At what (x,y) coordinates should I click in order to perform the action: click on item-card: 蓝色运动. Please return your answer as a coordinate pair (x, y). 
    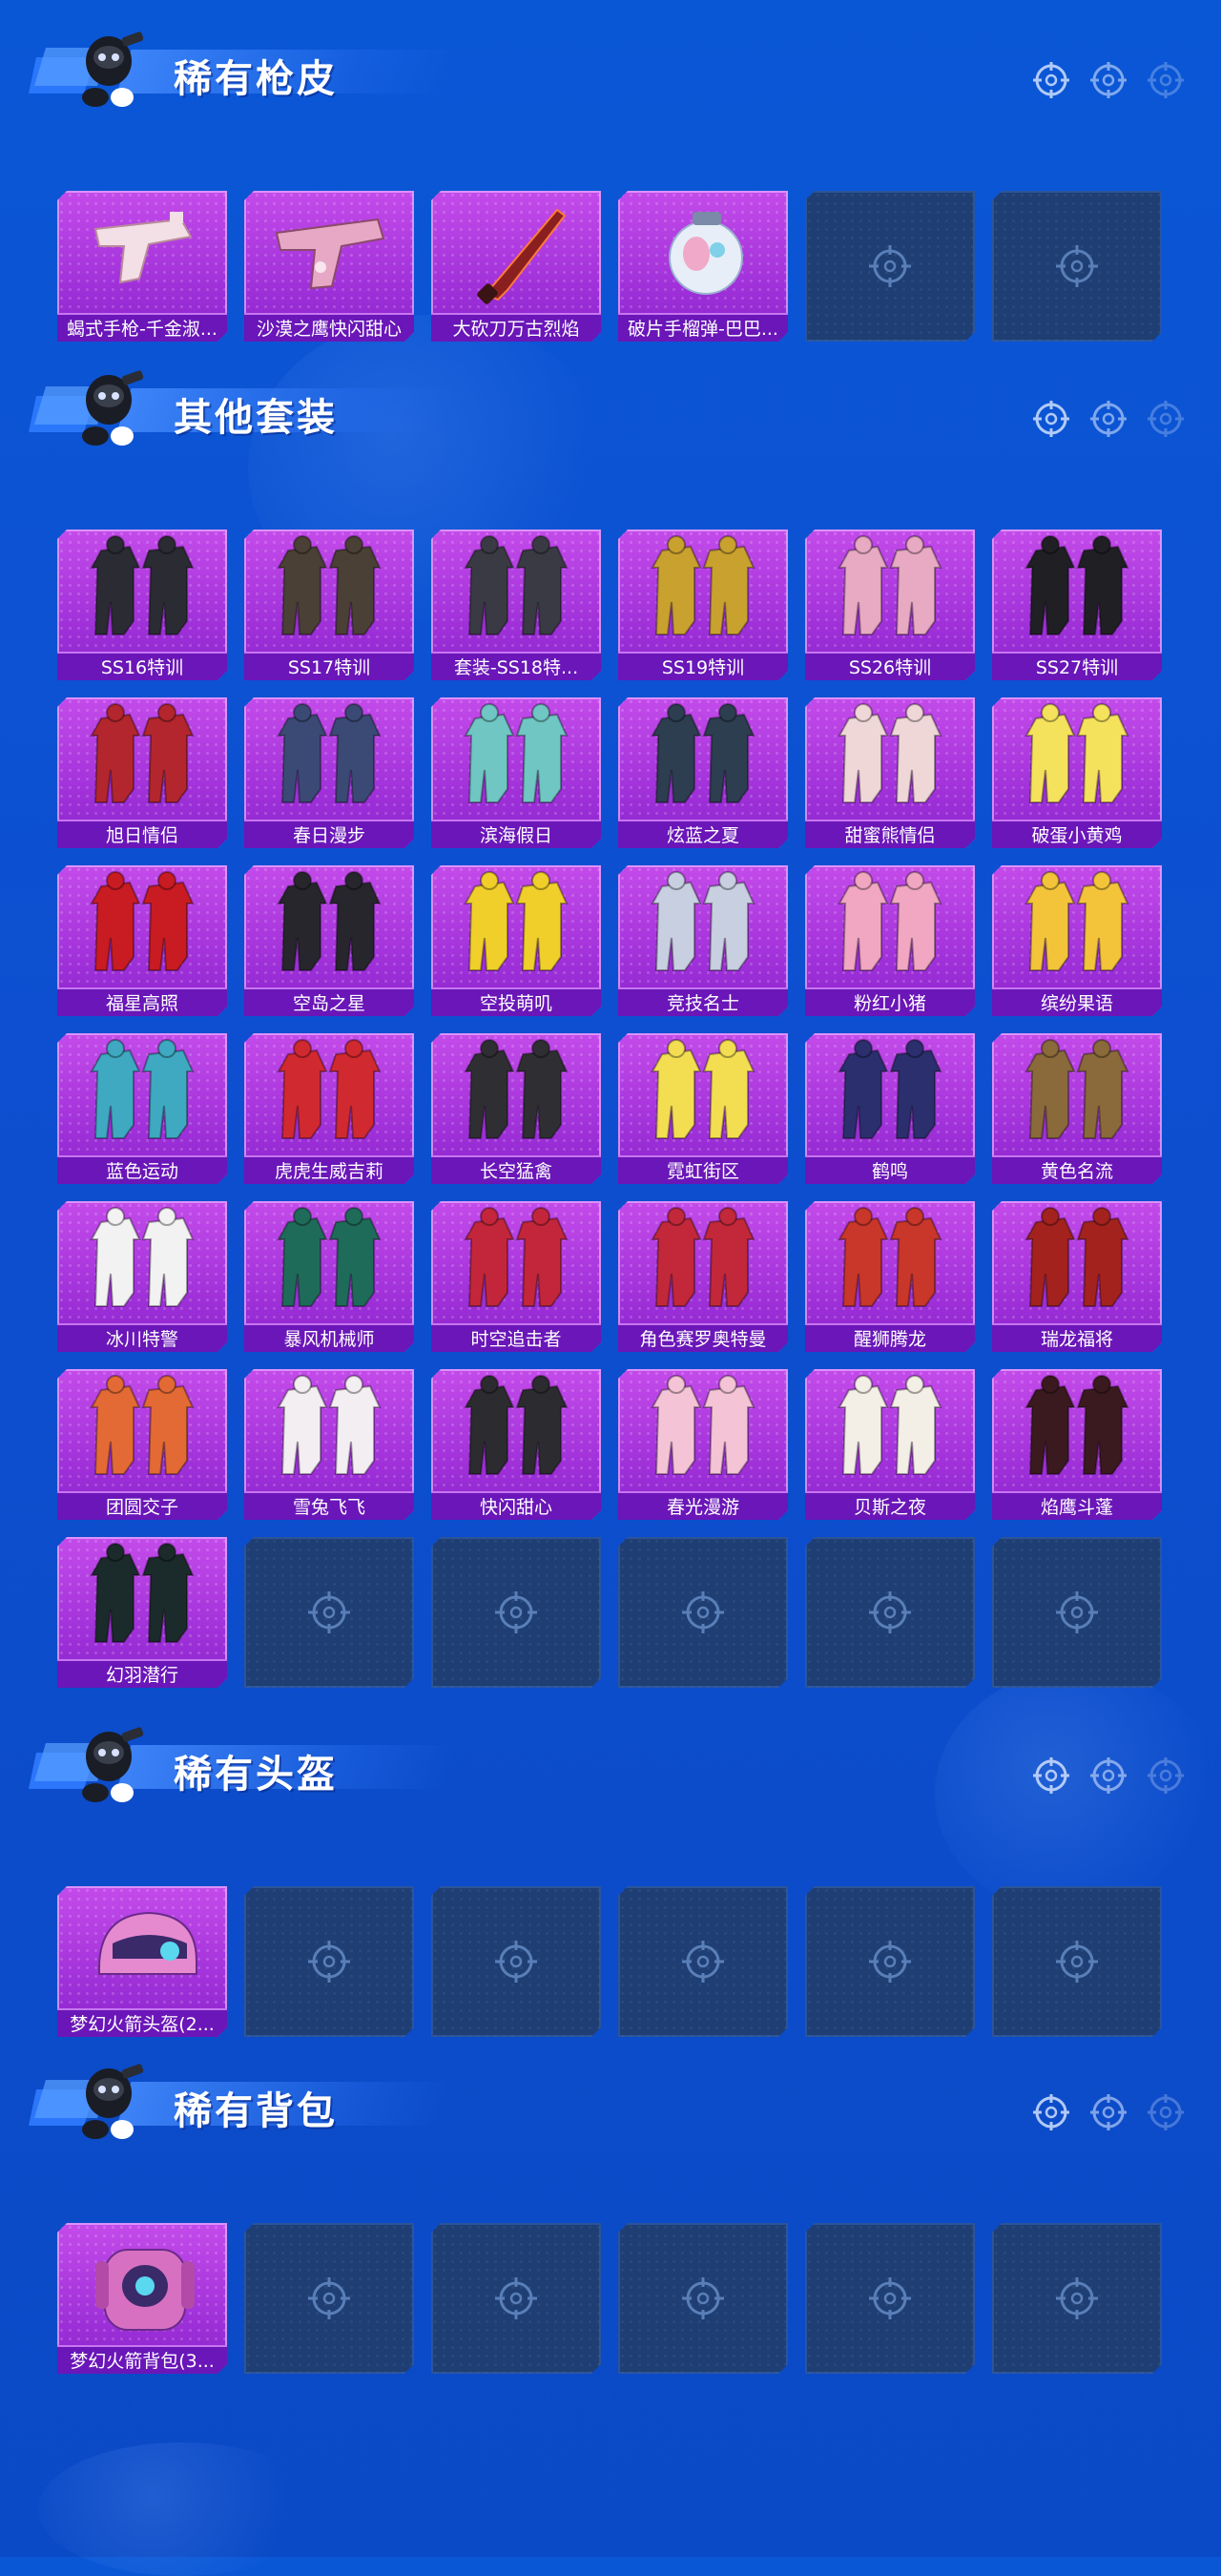
    Looking at the image, I should click on (142, 1108).